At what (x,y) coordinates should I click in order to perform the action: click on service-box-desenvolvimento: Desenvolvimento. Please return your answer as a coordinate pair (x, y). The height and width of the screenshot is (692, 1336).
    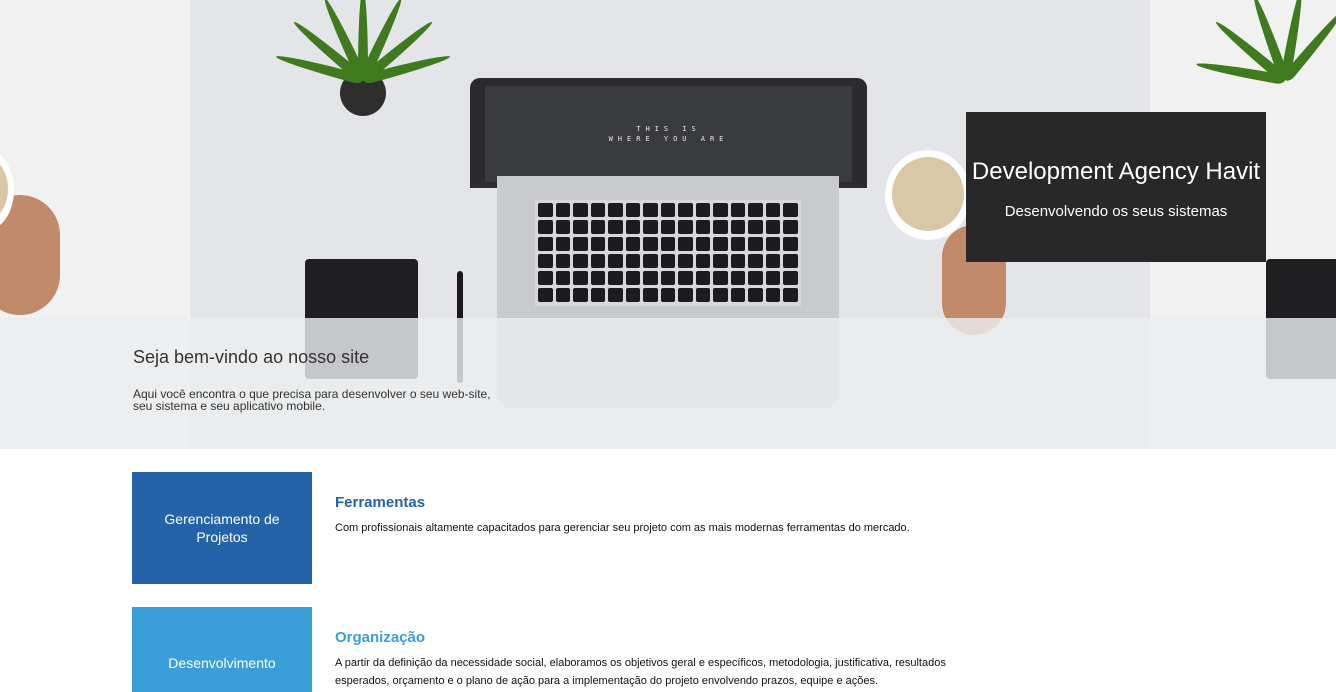
    Looking at the image, I should click on (222, 649).